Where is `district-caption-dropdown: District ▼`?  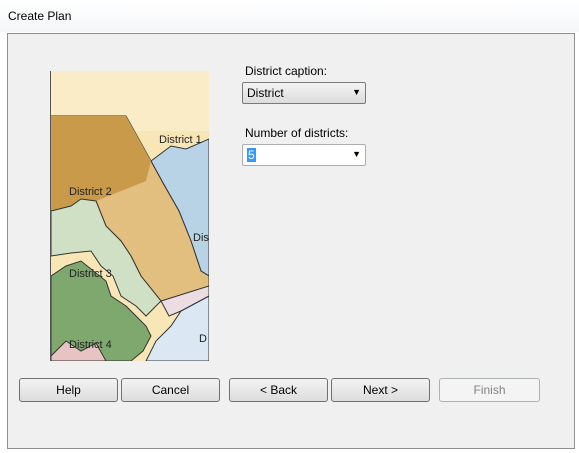 district-caption-dropdown: District ▼ is located at coordinates (304, 93).